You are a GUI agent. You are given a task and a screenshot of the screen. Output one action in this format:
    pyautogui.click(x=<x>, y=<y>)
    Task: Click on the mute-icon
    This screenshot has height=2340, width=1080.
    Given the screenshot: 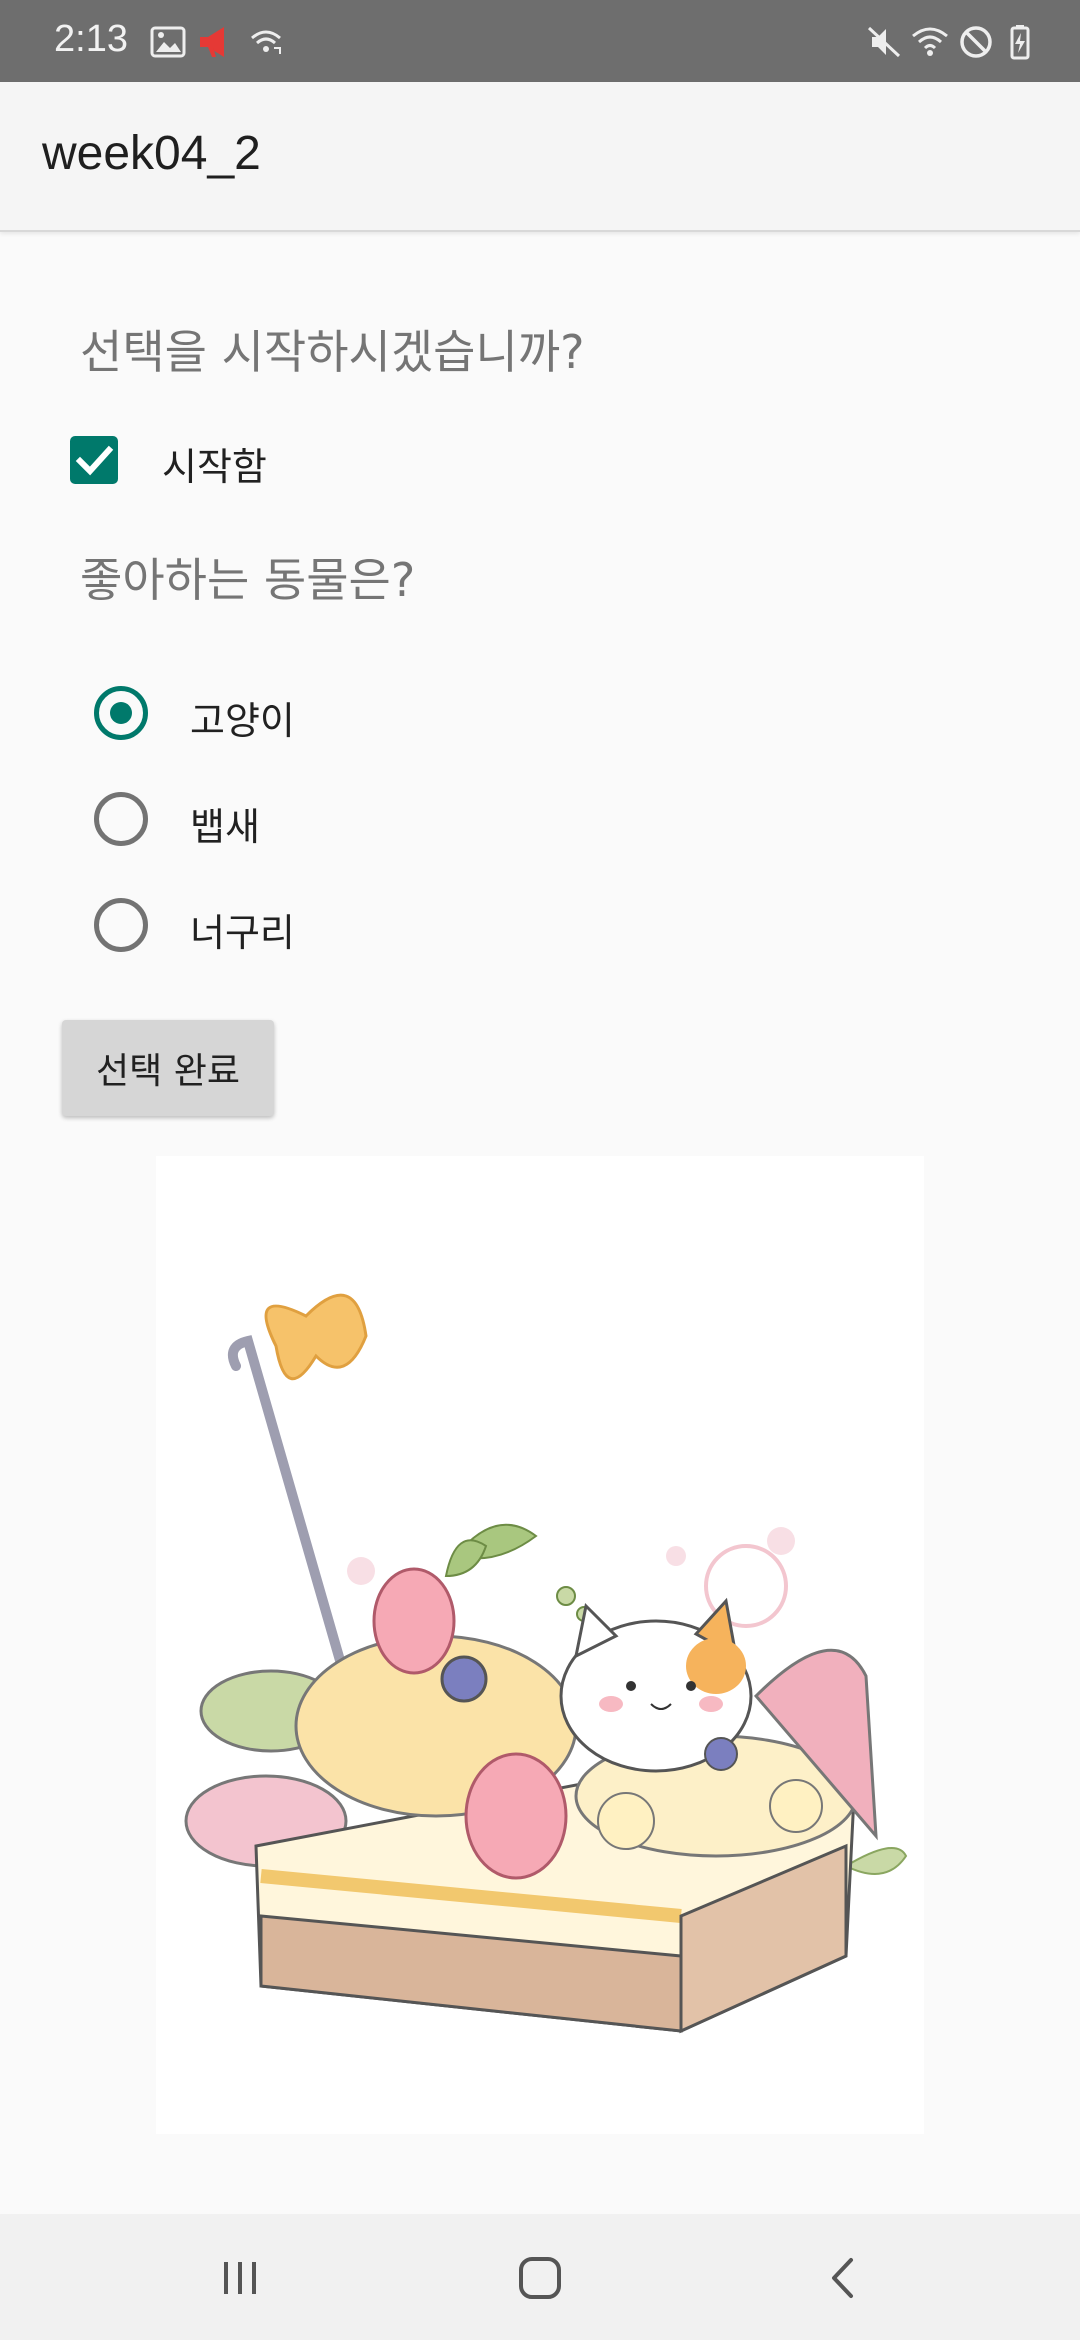 What is the action you would take?
    pyautogui.click(x=884, y=42)
    